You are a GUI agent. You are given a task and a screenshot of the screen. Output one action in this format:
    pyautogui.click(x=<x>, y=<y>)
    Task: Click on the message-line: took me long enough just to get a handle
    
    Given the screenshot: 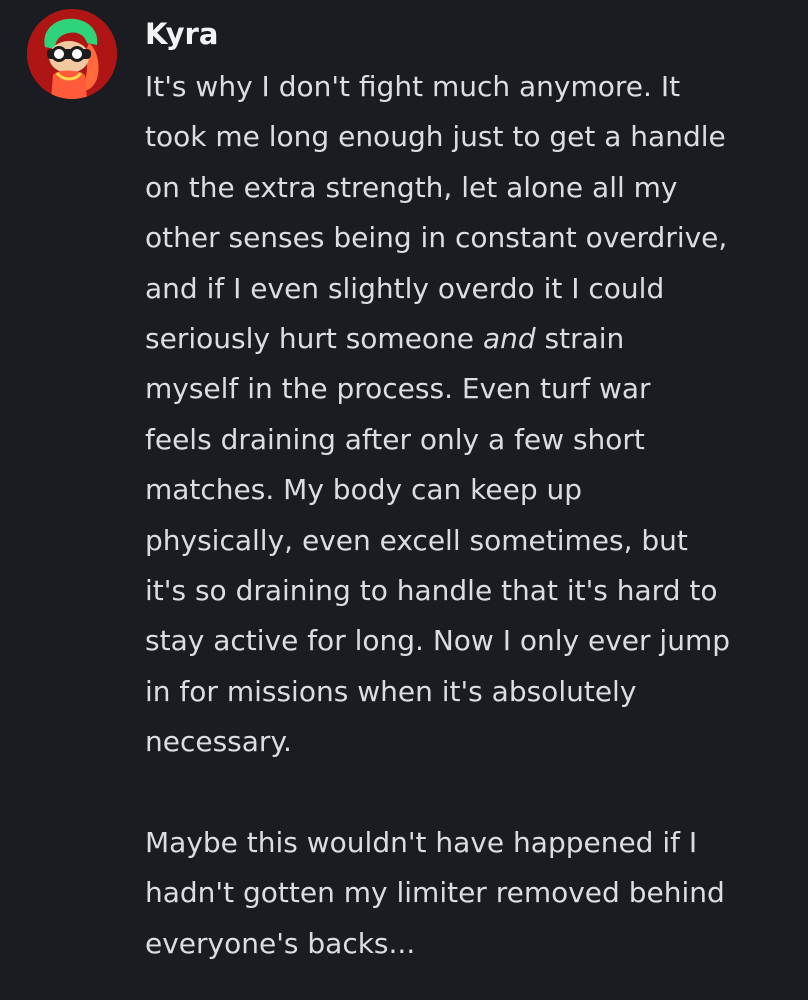 What is the action you would take?
    pyautogui.click(x=435, y=137)
    